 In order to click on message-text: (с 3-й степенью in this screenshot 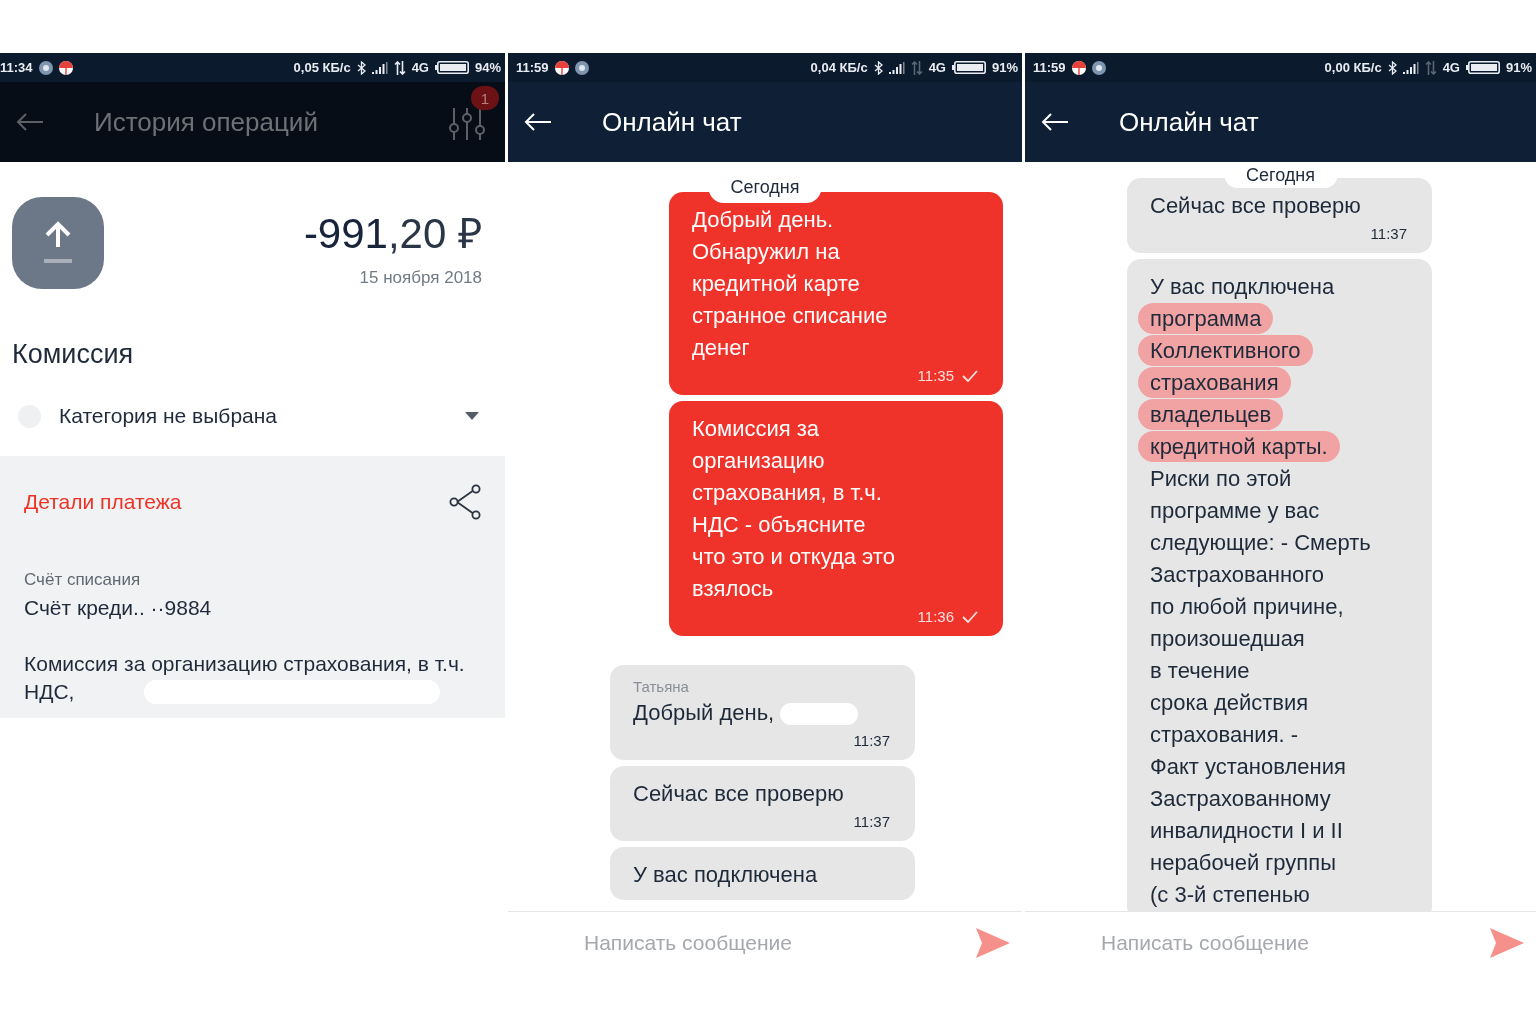, I will do `click(1230, 894)`.